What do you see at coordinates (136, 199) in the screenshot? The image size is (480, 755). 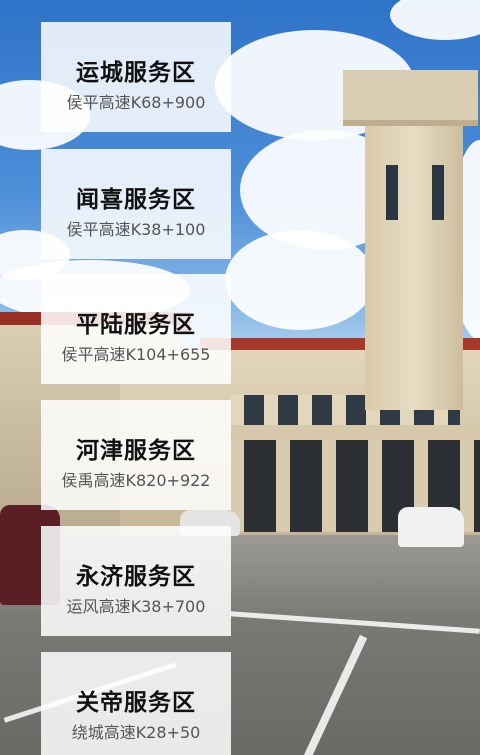 I see `service-area-name: 闻喜服务区` at bounding box center [136, 199].